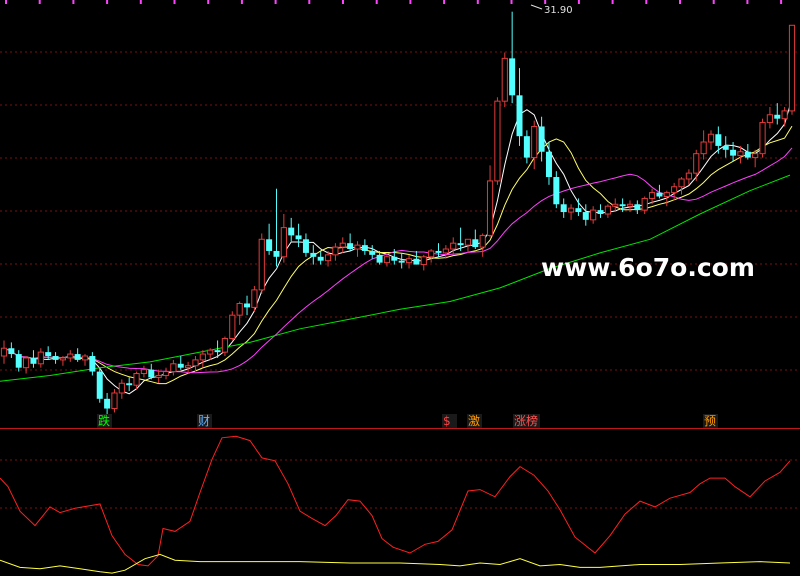 This screenshot has width=800, height=576. I want to click on event-tags: 跌 财 $ 激 涨榜 预, so click(407, 420).